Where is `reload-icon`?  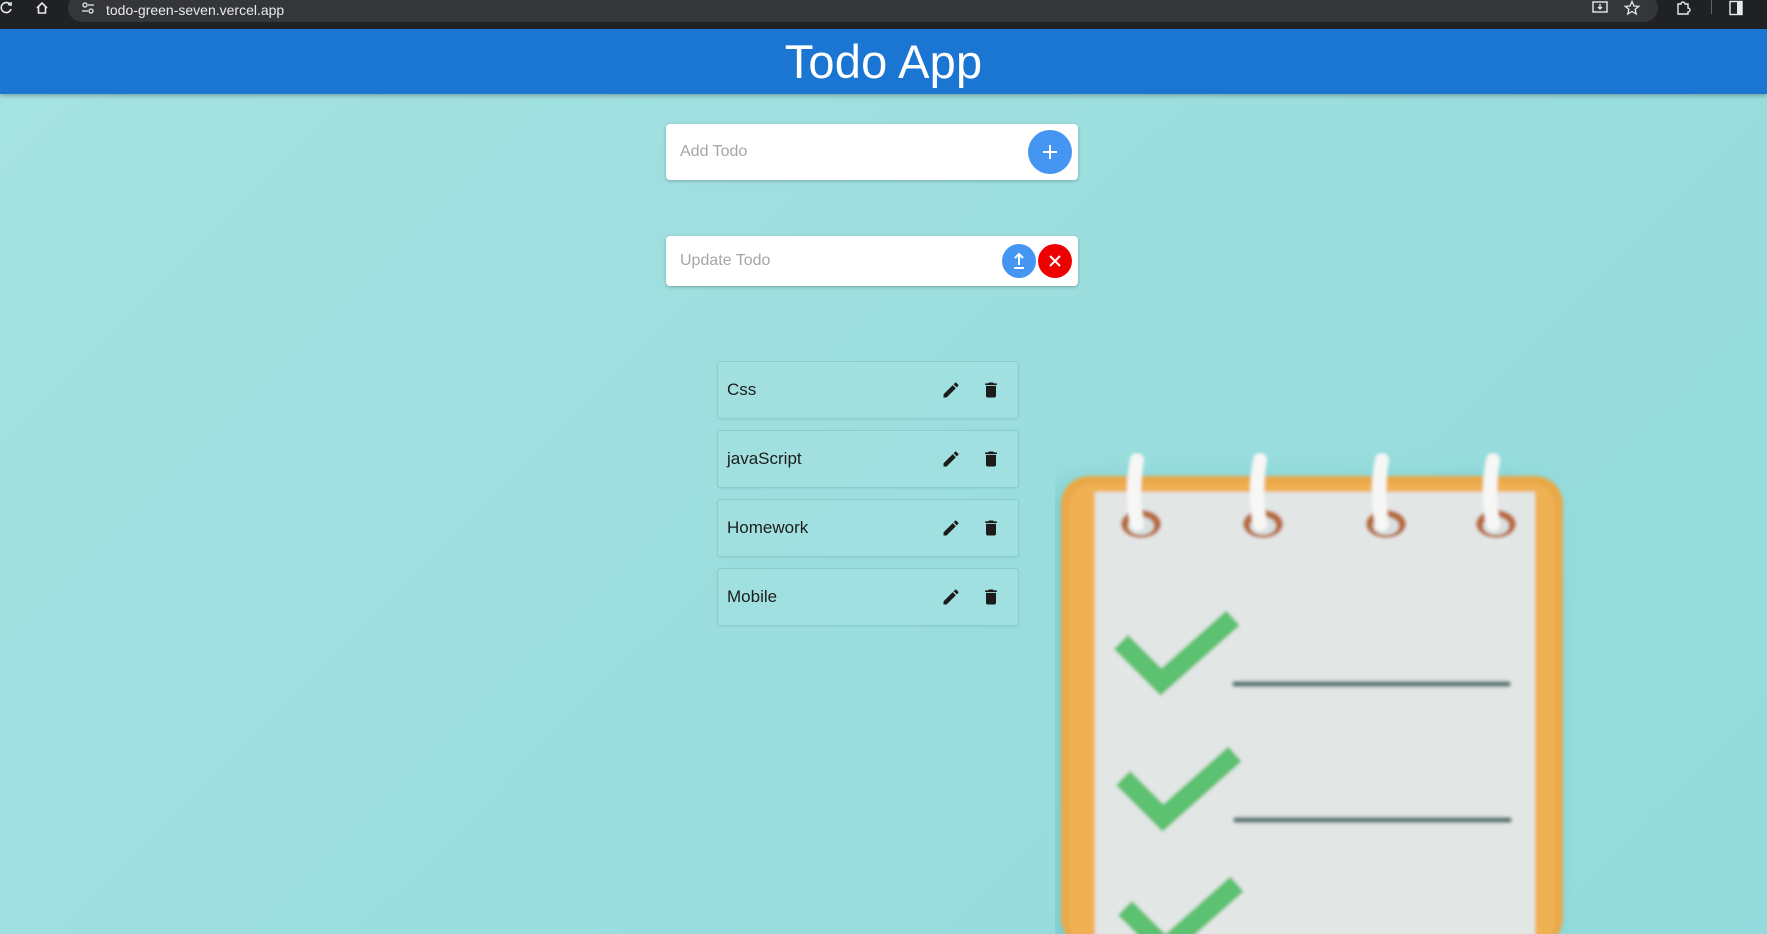
reload-icon is located at coordinates (7, 8).